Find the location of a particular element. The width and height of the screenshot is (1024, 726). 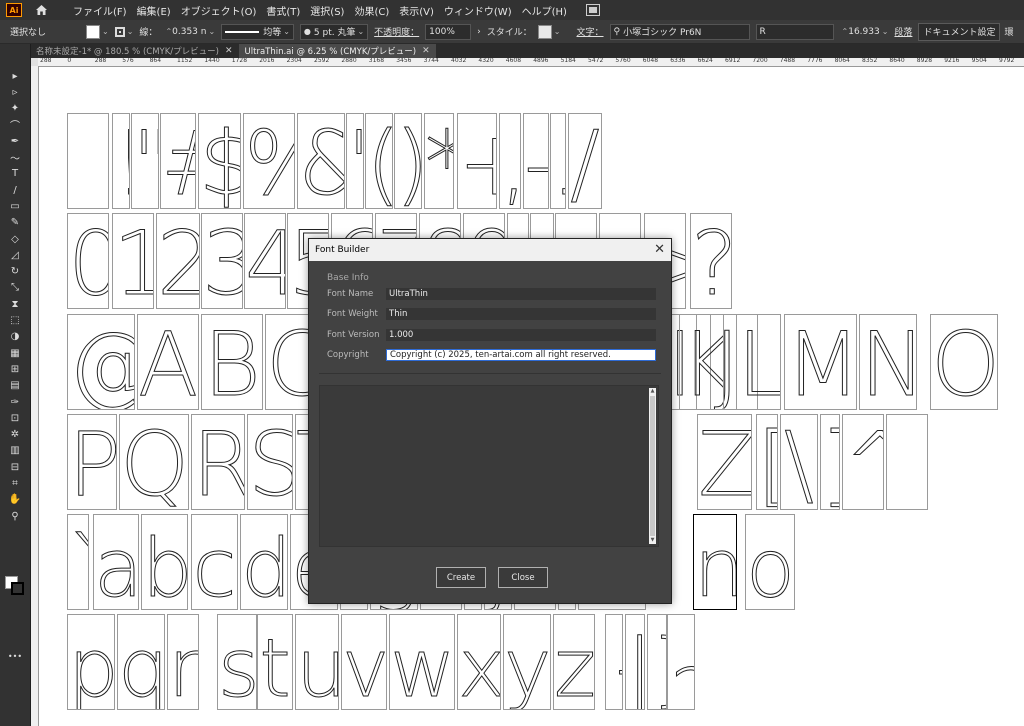

glyph-cell: % is located at coordinates (269, 161).